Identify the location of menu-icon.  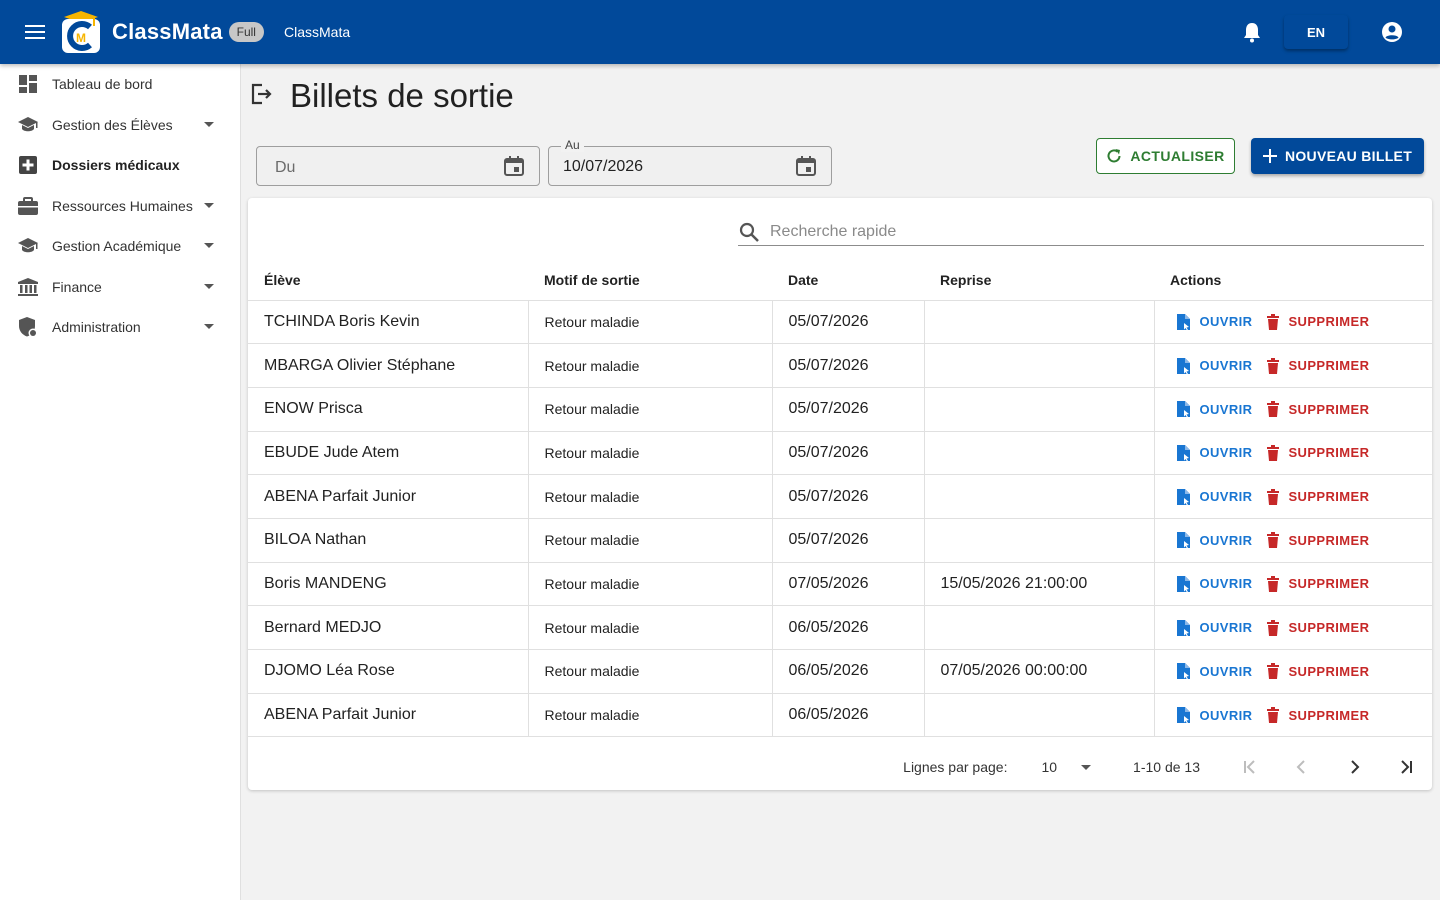
(36, 32).